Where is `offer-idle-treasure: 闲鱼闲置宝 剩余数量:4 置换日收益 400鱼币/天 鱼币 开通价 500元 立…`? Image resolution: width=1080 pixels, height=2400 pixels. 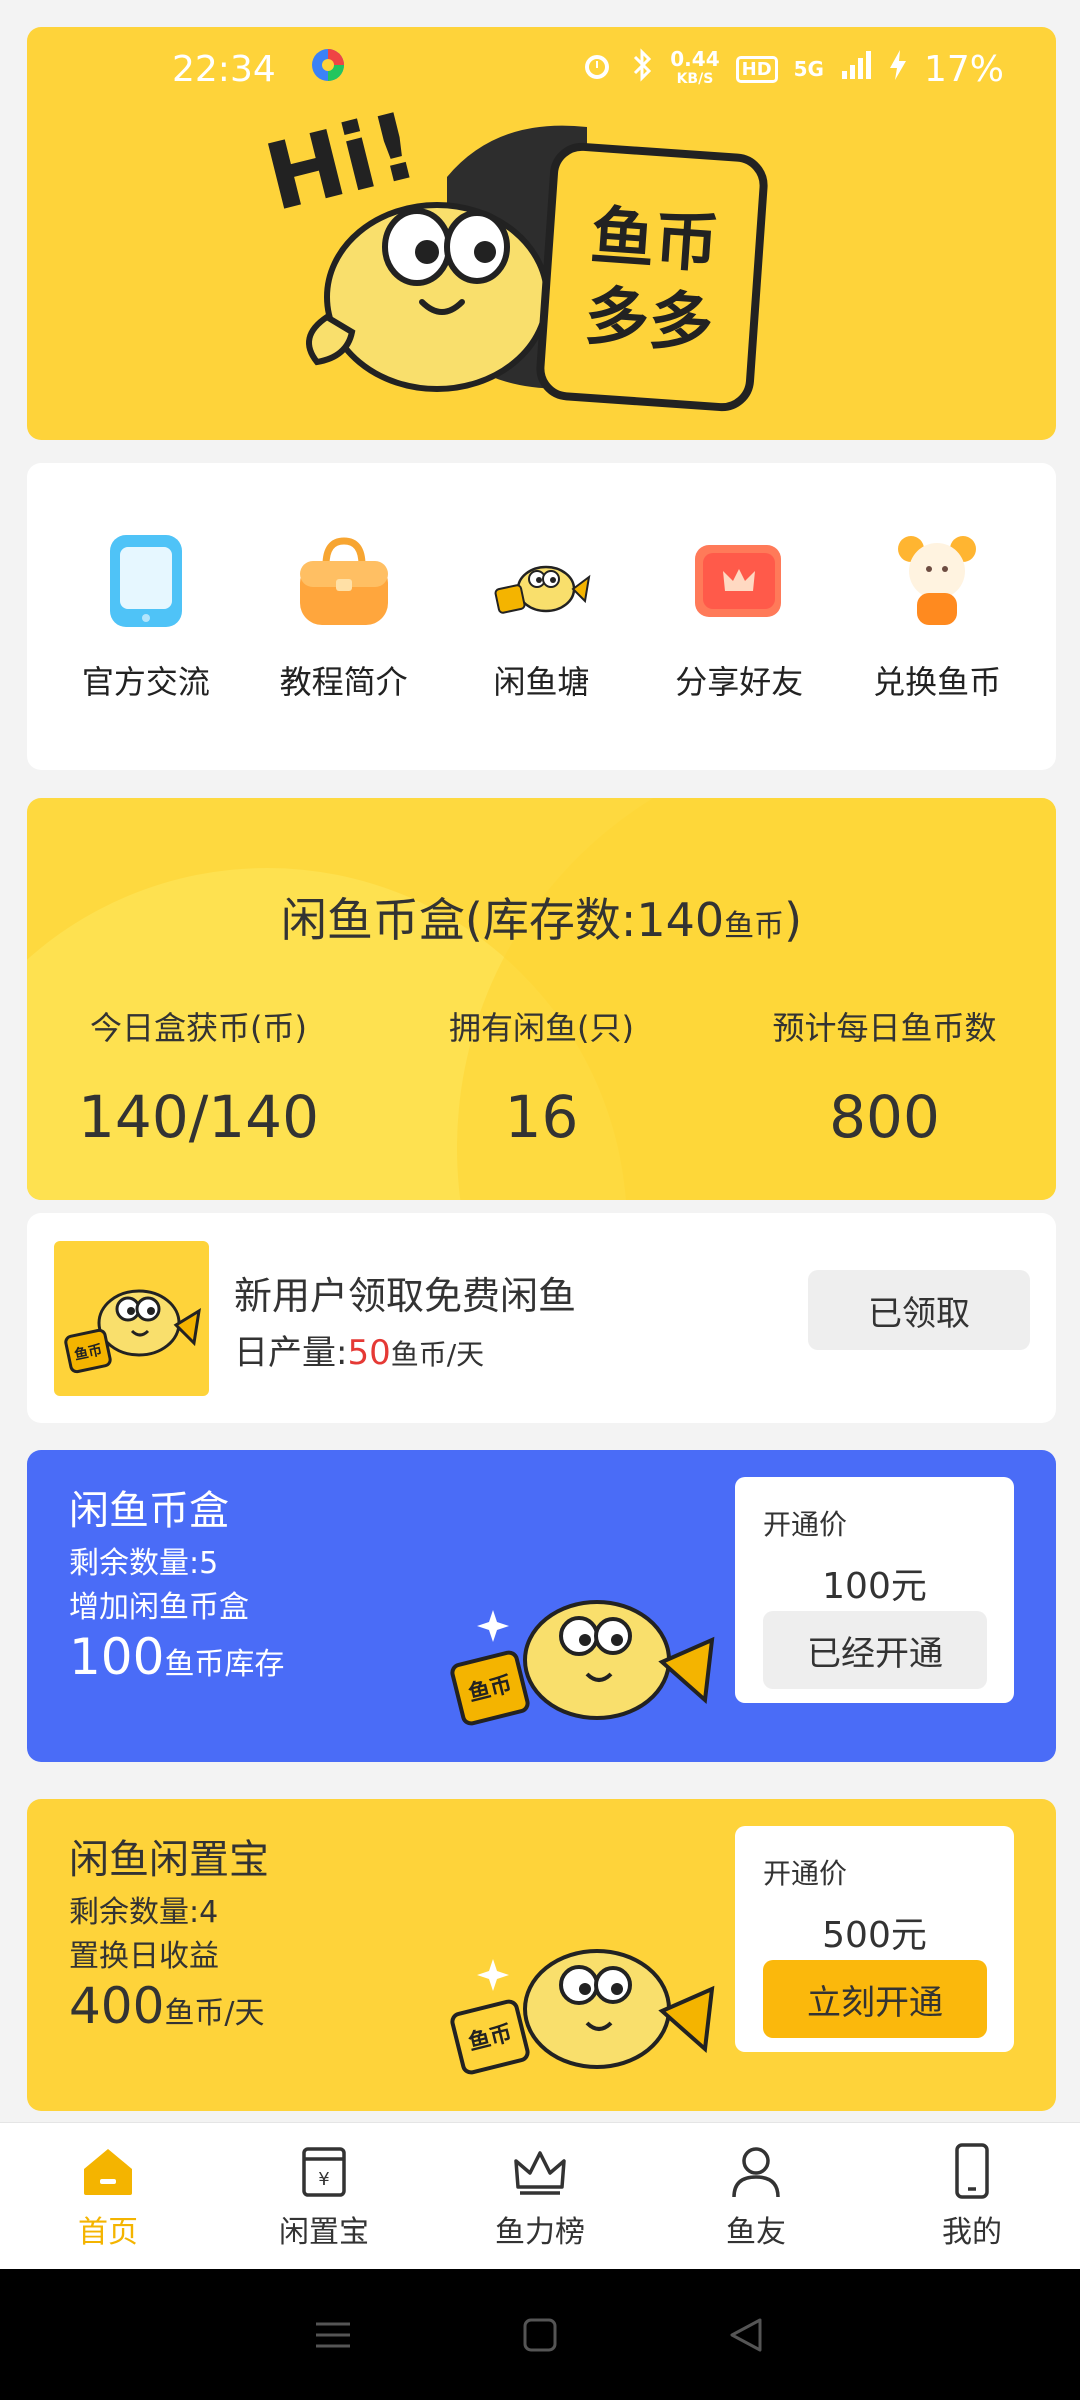 offer-idle-treasure: 闲鱼闲置宝 剩余数量:4 置换日收益 400鱼币/天 鱼币 开通价 500元 立… is located at coordinates (541, 1955).